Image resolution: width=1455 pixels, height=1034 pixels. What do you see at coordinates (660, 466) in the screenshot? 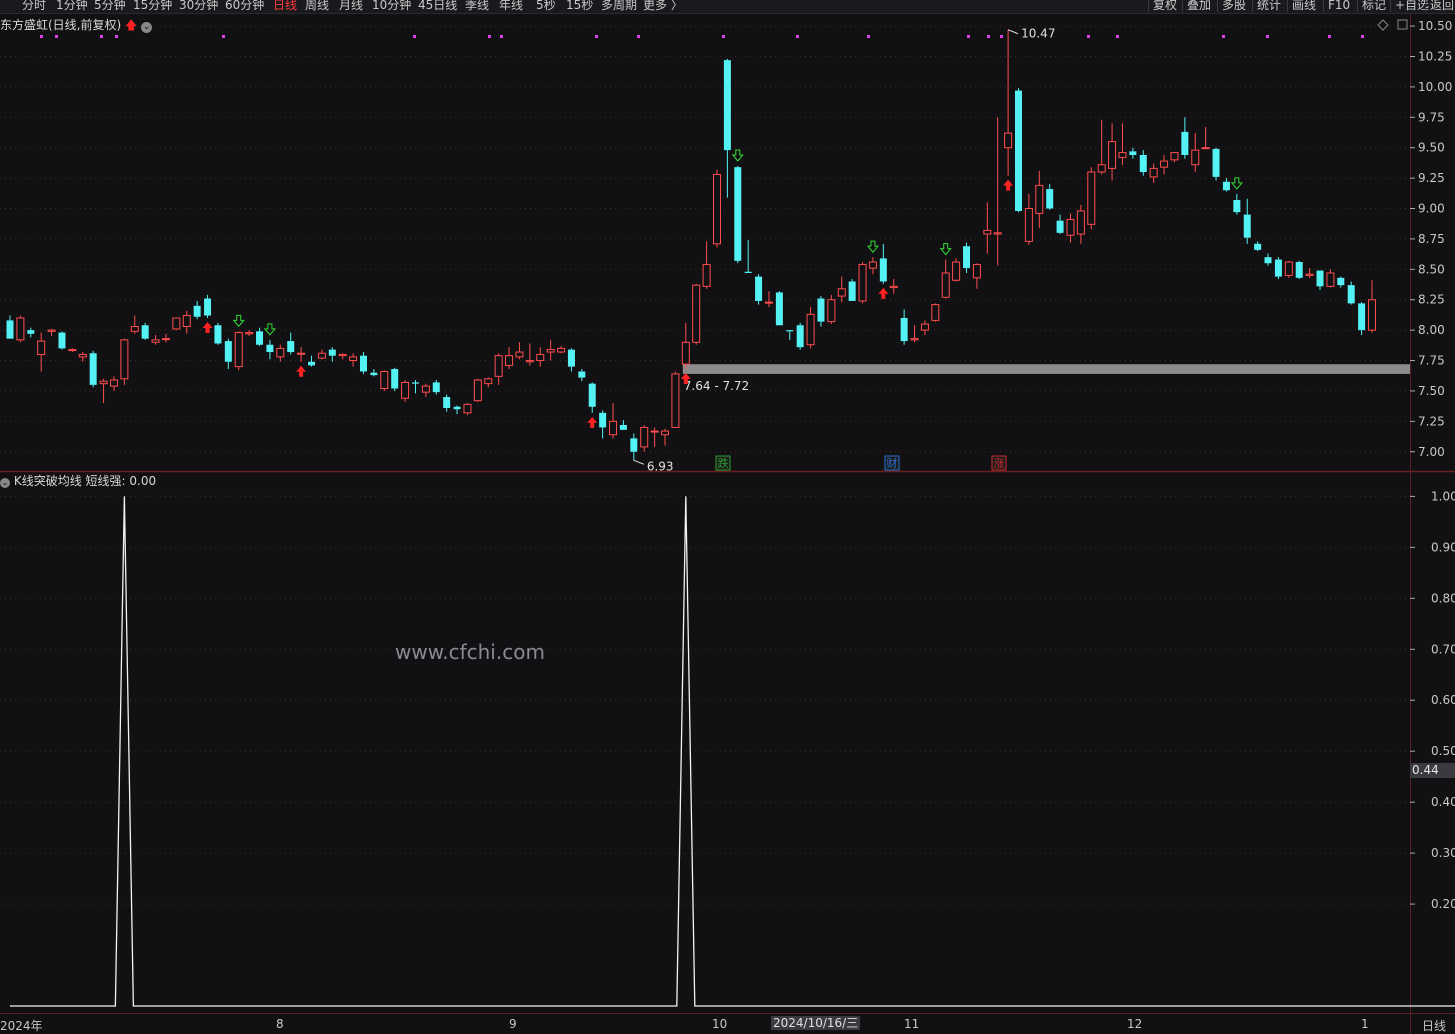
I see `low-price-label: 6.93` at bounding box center [660, 466].